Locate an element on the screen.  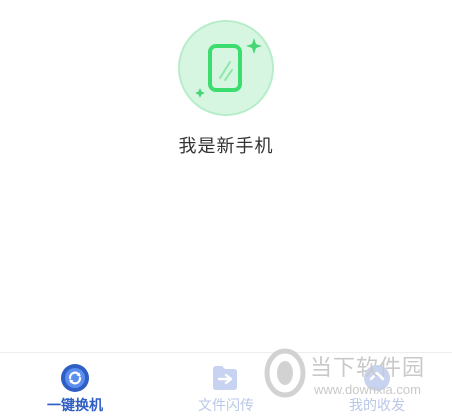
tab-label: 一键换机 is located at coordinates (75, 406).